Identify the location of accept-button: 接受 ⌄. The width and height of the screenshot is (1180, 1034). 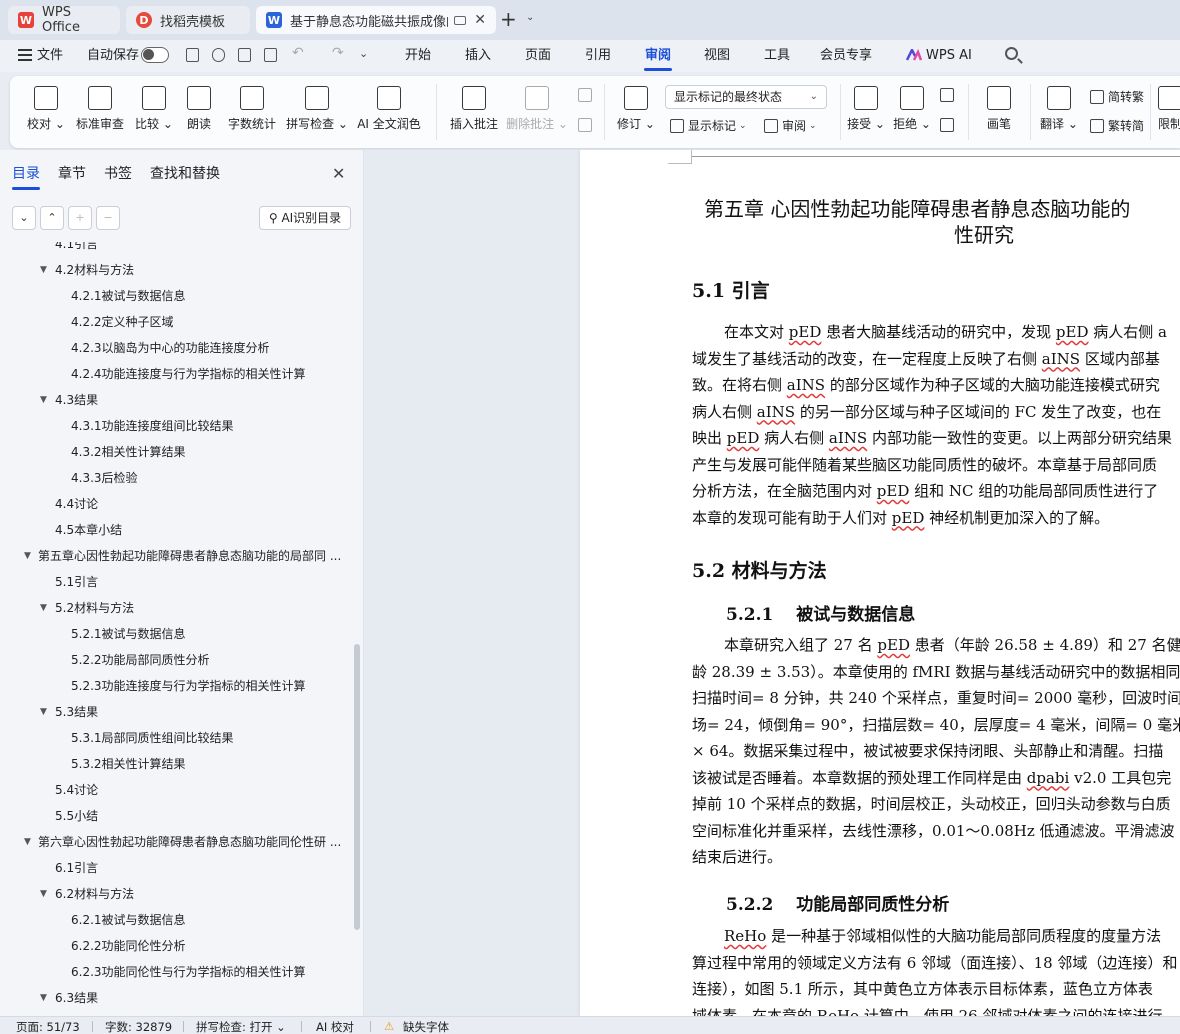
(866, 112).